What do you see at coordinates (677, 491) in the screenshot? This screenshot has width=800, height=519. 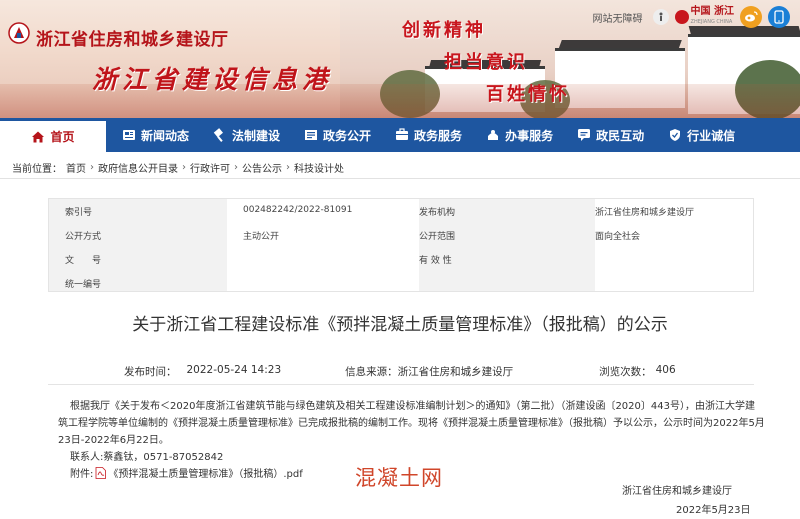 I see `signer: 浙江省住房和城乡建设厅` at bounding box center [677, 491].